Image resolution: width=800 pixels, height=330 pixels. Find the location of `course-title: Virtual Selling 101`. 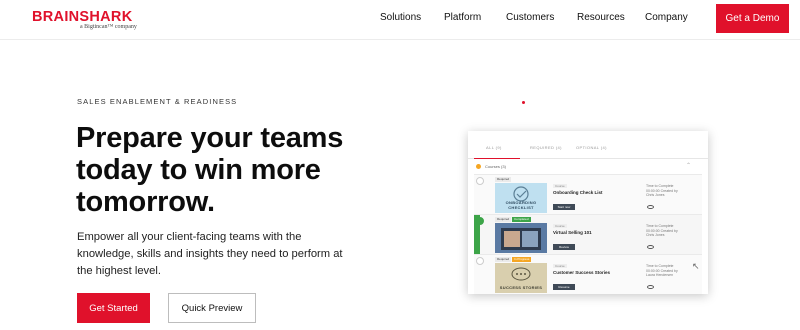

course-title: Virtual Selling 101 is located at coordinates (572, 232).